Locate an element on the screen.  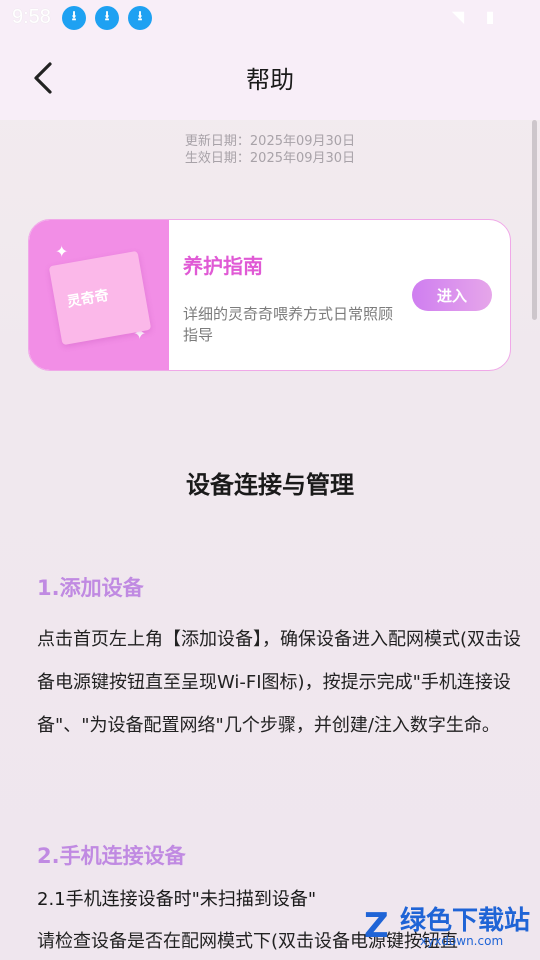
heading-add-device: 1.添加设备 is located at coordinates (90, 588).